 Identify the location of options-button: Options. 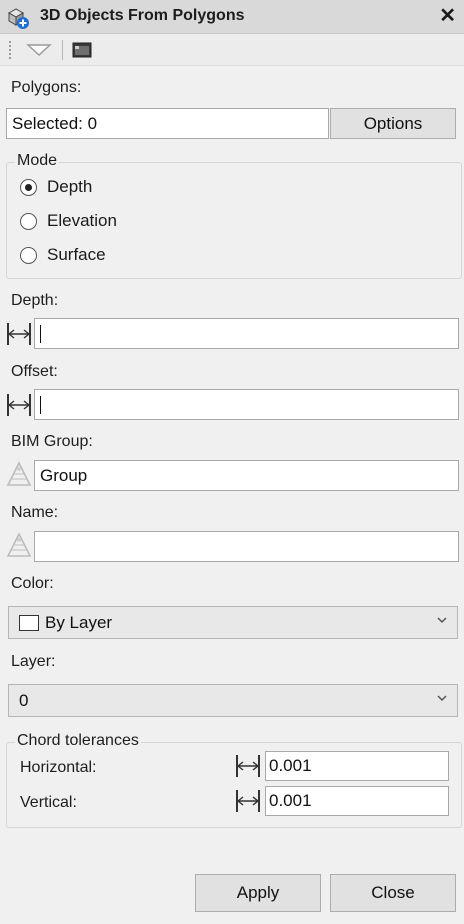
(393, 123).